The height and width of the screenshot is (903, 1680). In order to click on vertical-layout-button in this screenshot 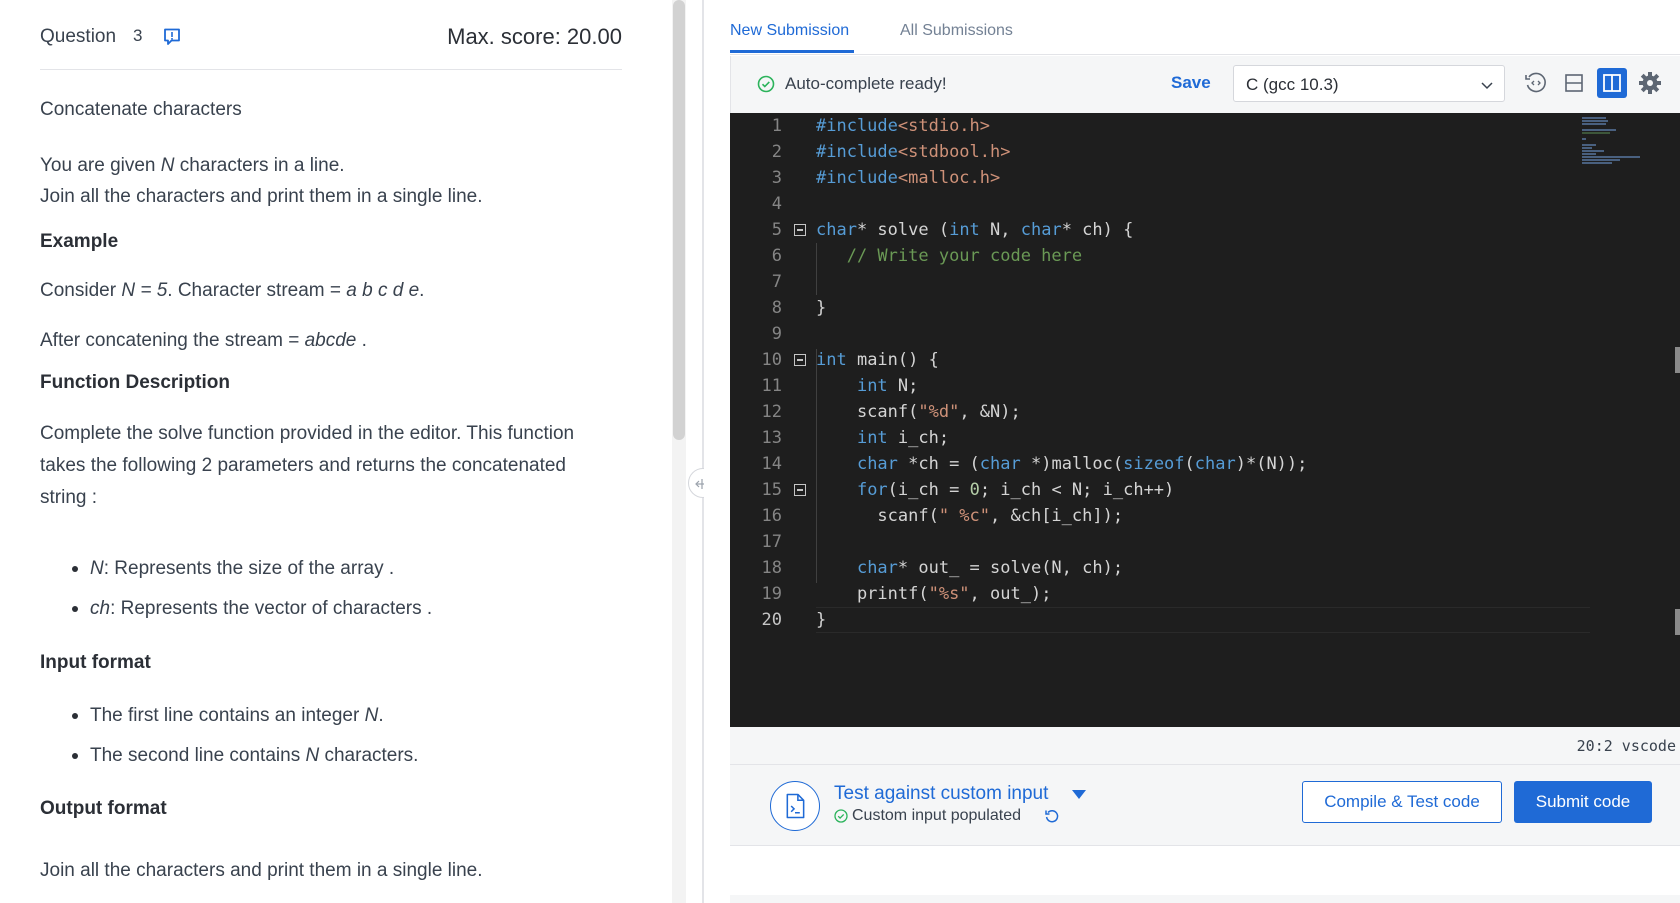, I will do `click(1612, 83)`.